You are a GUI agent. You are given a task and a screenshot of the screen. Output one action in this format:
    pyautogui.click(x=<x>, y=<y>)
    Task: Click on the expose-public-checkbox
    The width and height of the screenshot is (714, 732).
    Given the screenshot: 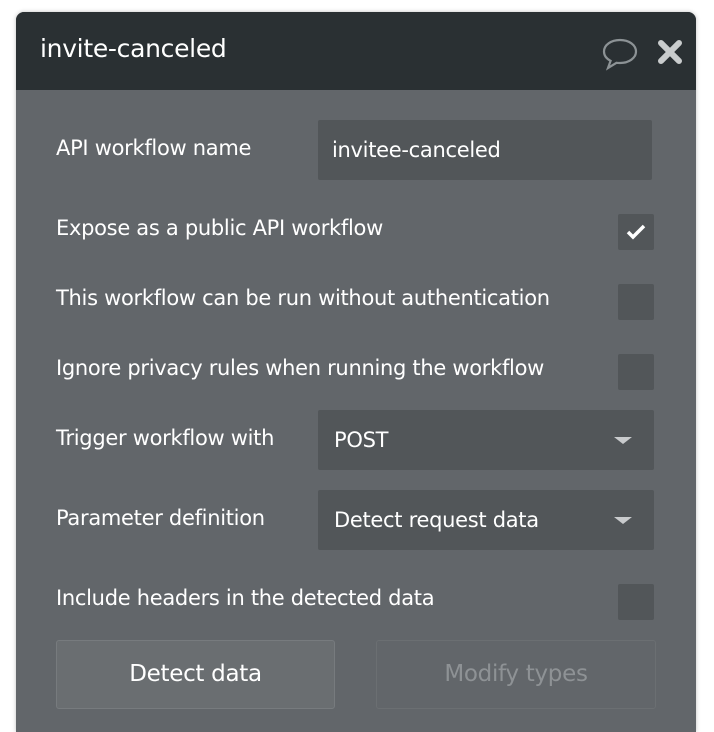 What is the action you would take?
    pyautogui.click(x=636, y=232)
    